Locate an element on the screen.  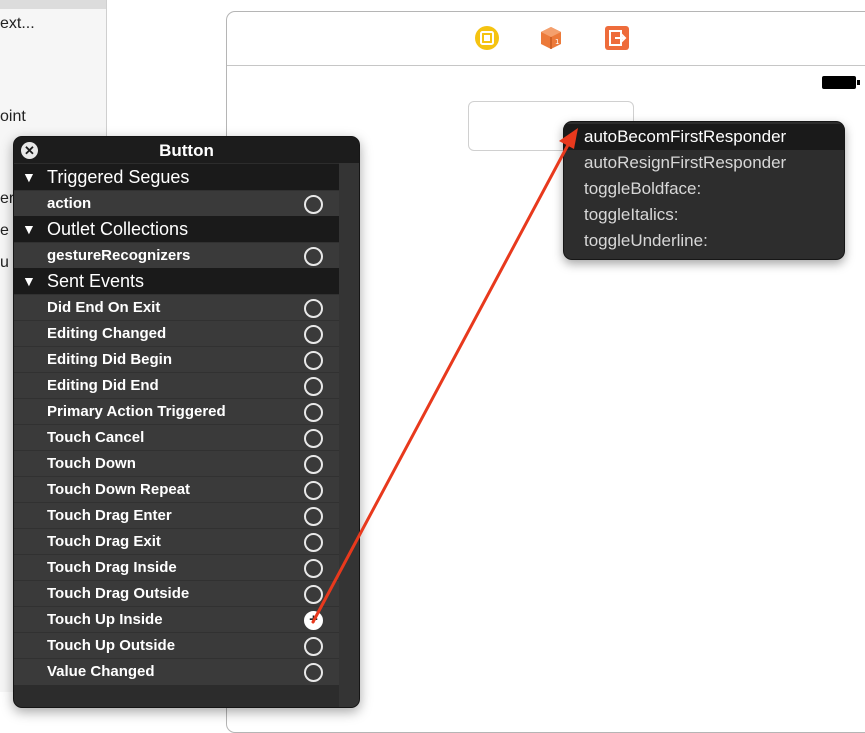
close-icon: ✕ is located at coordinates (29, 150).